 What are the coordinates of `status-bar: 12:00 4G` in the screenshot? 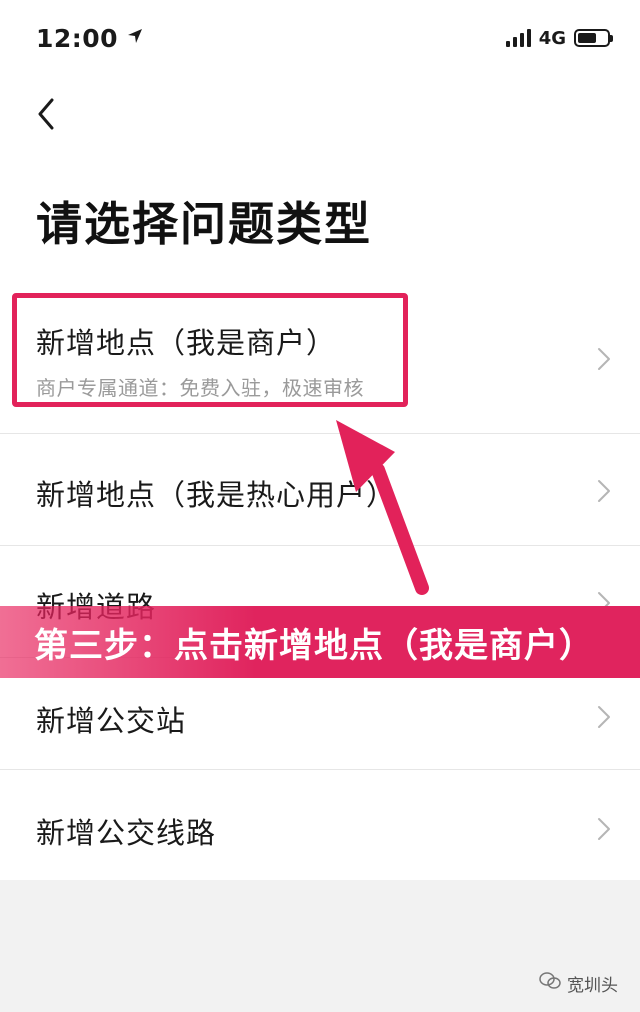 It's located at (320, 38).